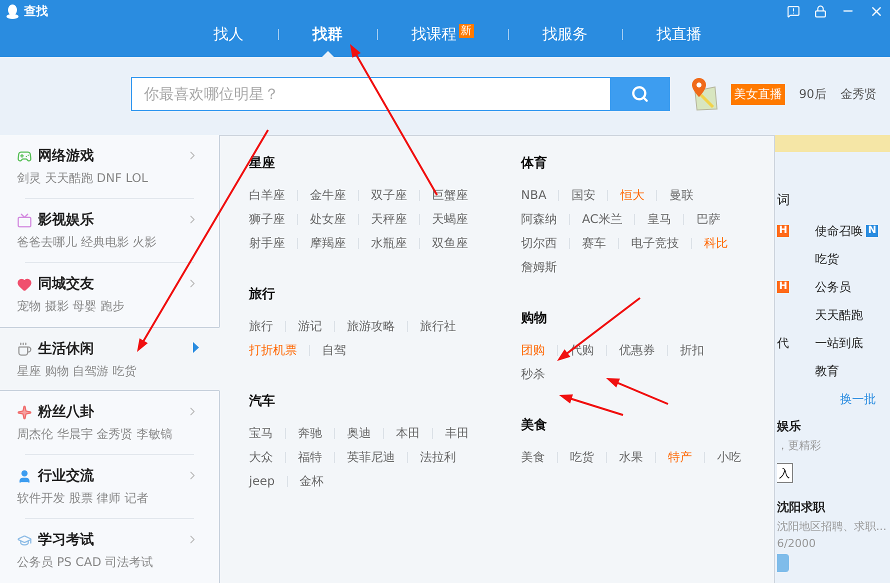 This screenshot has width=890, height=583. I want to click on hot-tag: 金秀贤, so click(858, 94).